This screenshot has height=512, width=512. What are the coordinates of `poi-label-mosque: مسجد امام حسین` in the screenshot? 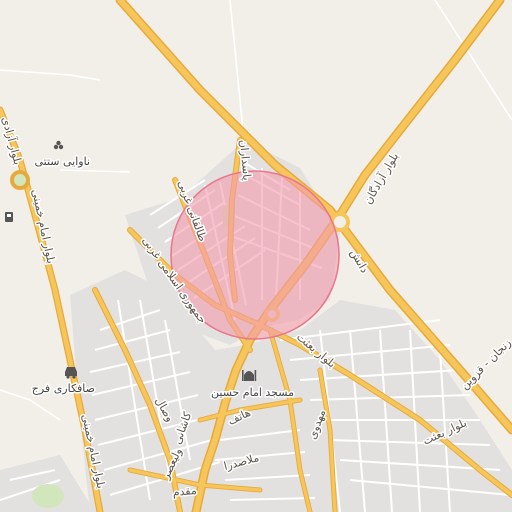 It's located at (252, 392).